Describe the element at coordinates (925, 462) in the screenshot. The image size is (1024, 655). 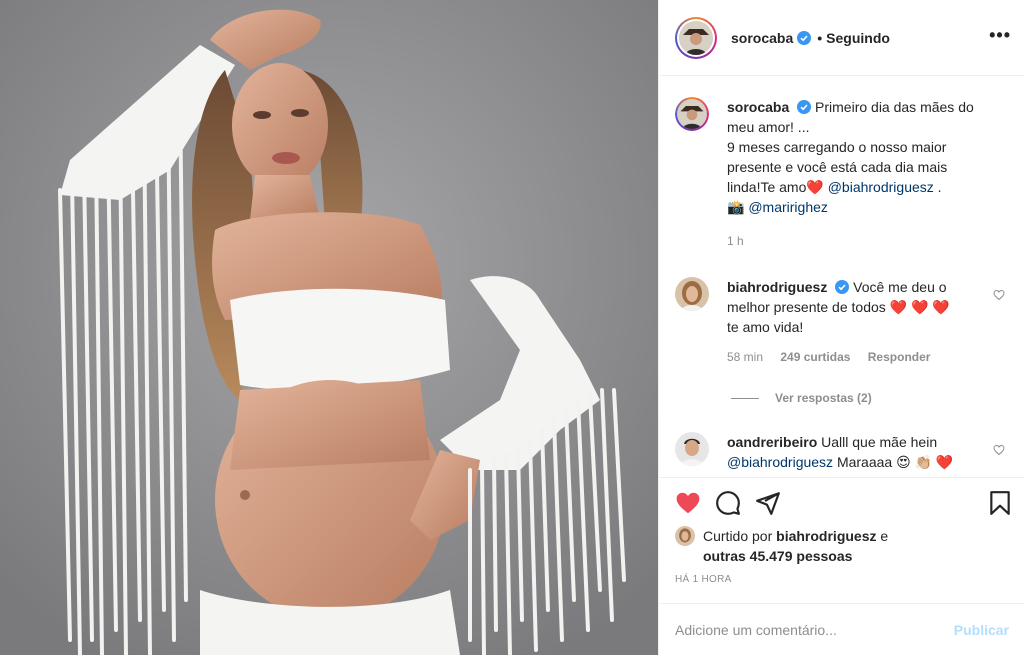
I see `comment-emojis: 😍 👏🏼 ❤️` at that location.